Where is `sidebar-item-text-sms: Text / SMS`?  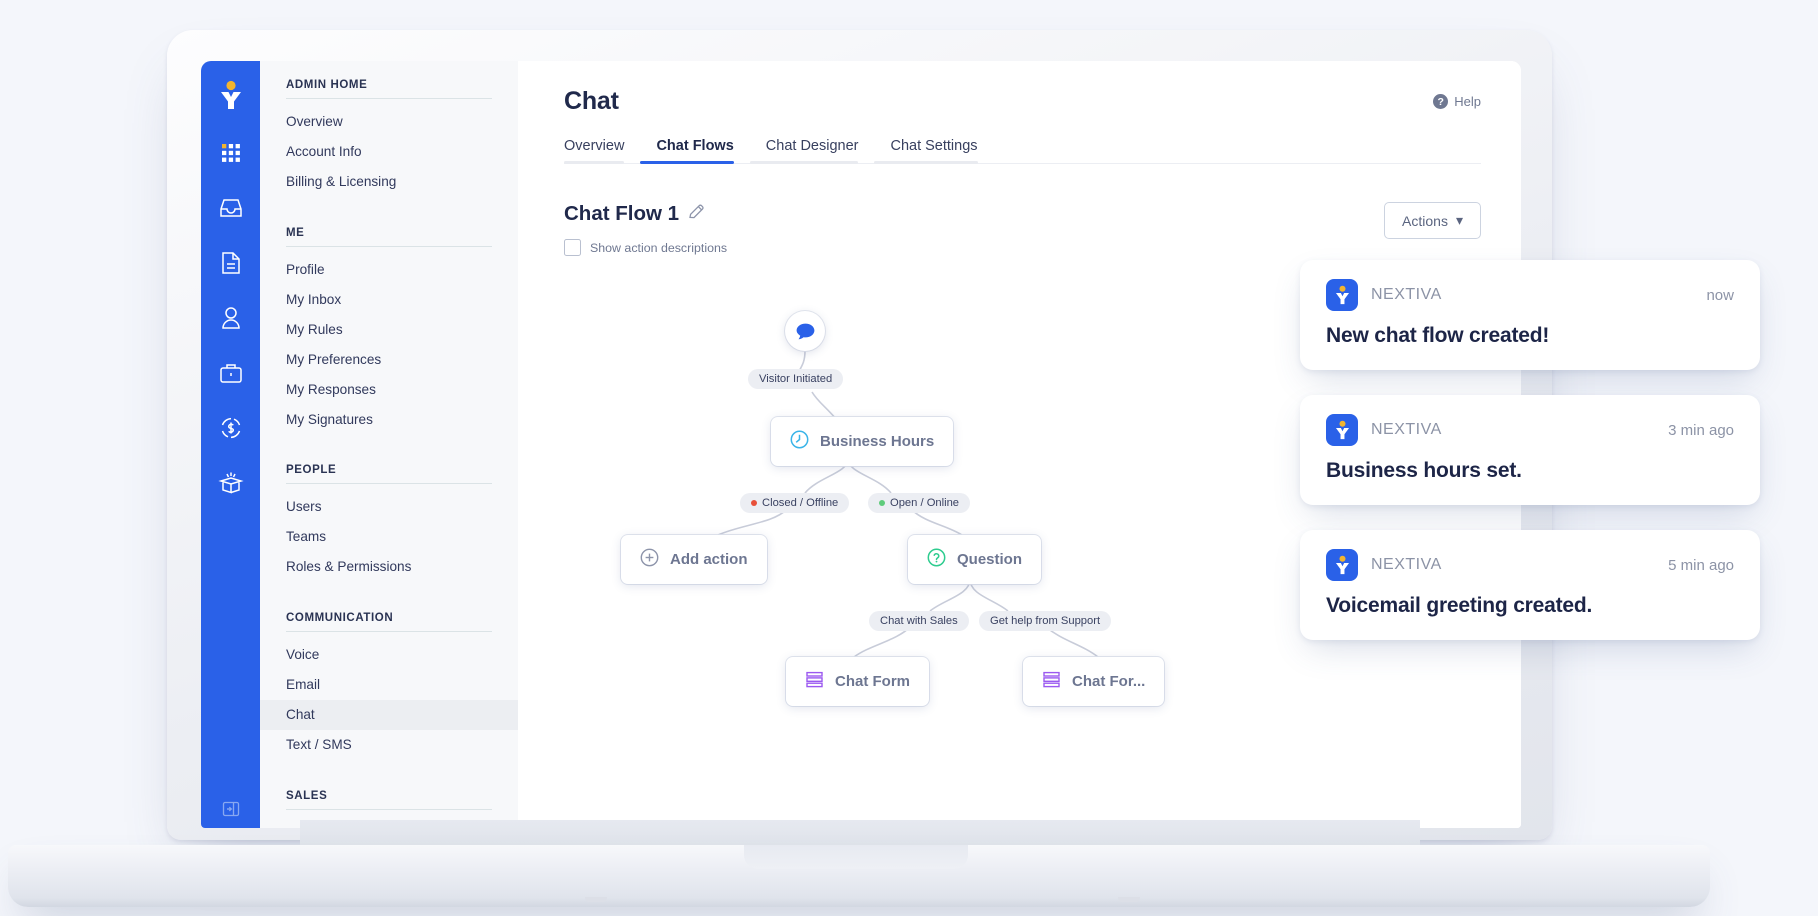
sidebar-item-text-sms: Text / SMS is located at coordinates (389, 745).